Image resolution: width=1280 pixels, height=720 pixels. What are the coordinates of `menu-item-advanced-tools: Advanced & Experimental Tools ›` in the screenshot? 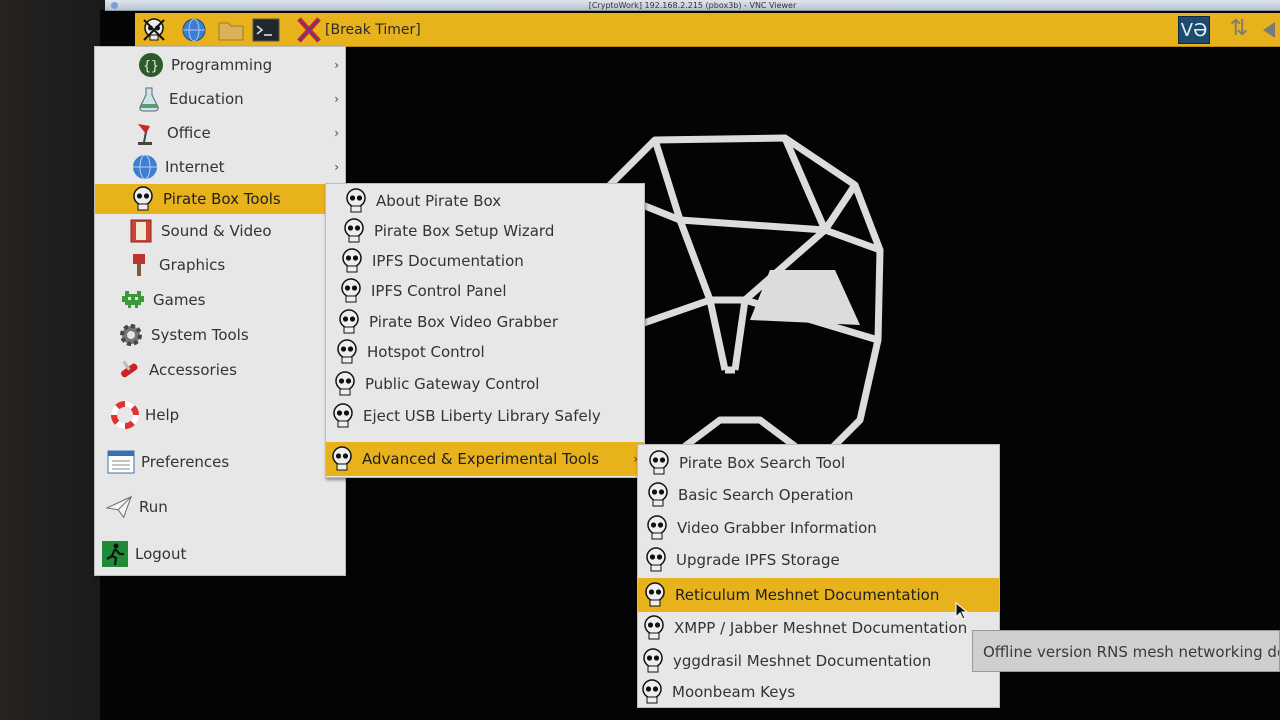 It's located at (485, 459).